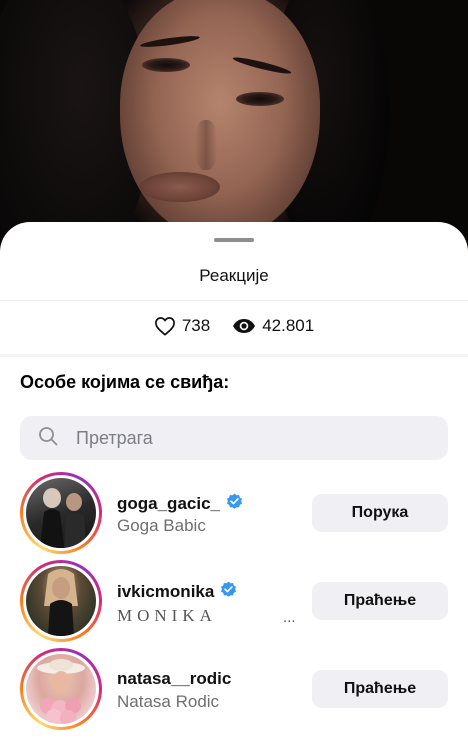 This screenshot has height=740, width=468. What do you see at coordinates (168, 701) in the screenshot?
I see `full-name: Natasa Rodic` at bounding box center [168, 701].